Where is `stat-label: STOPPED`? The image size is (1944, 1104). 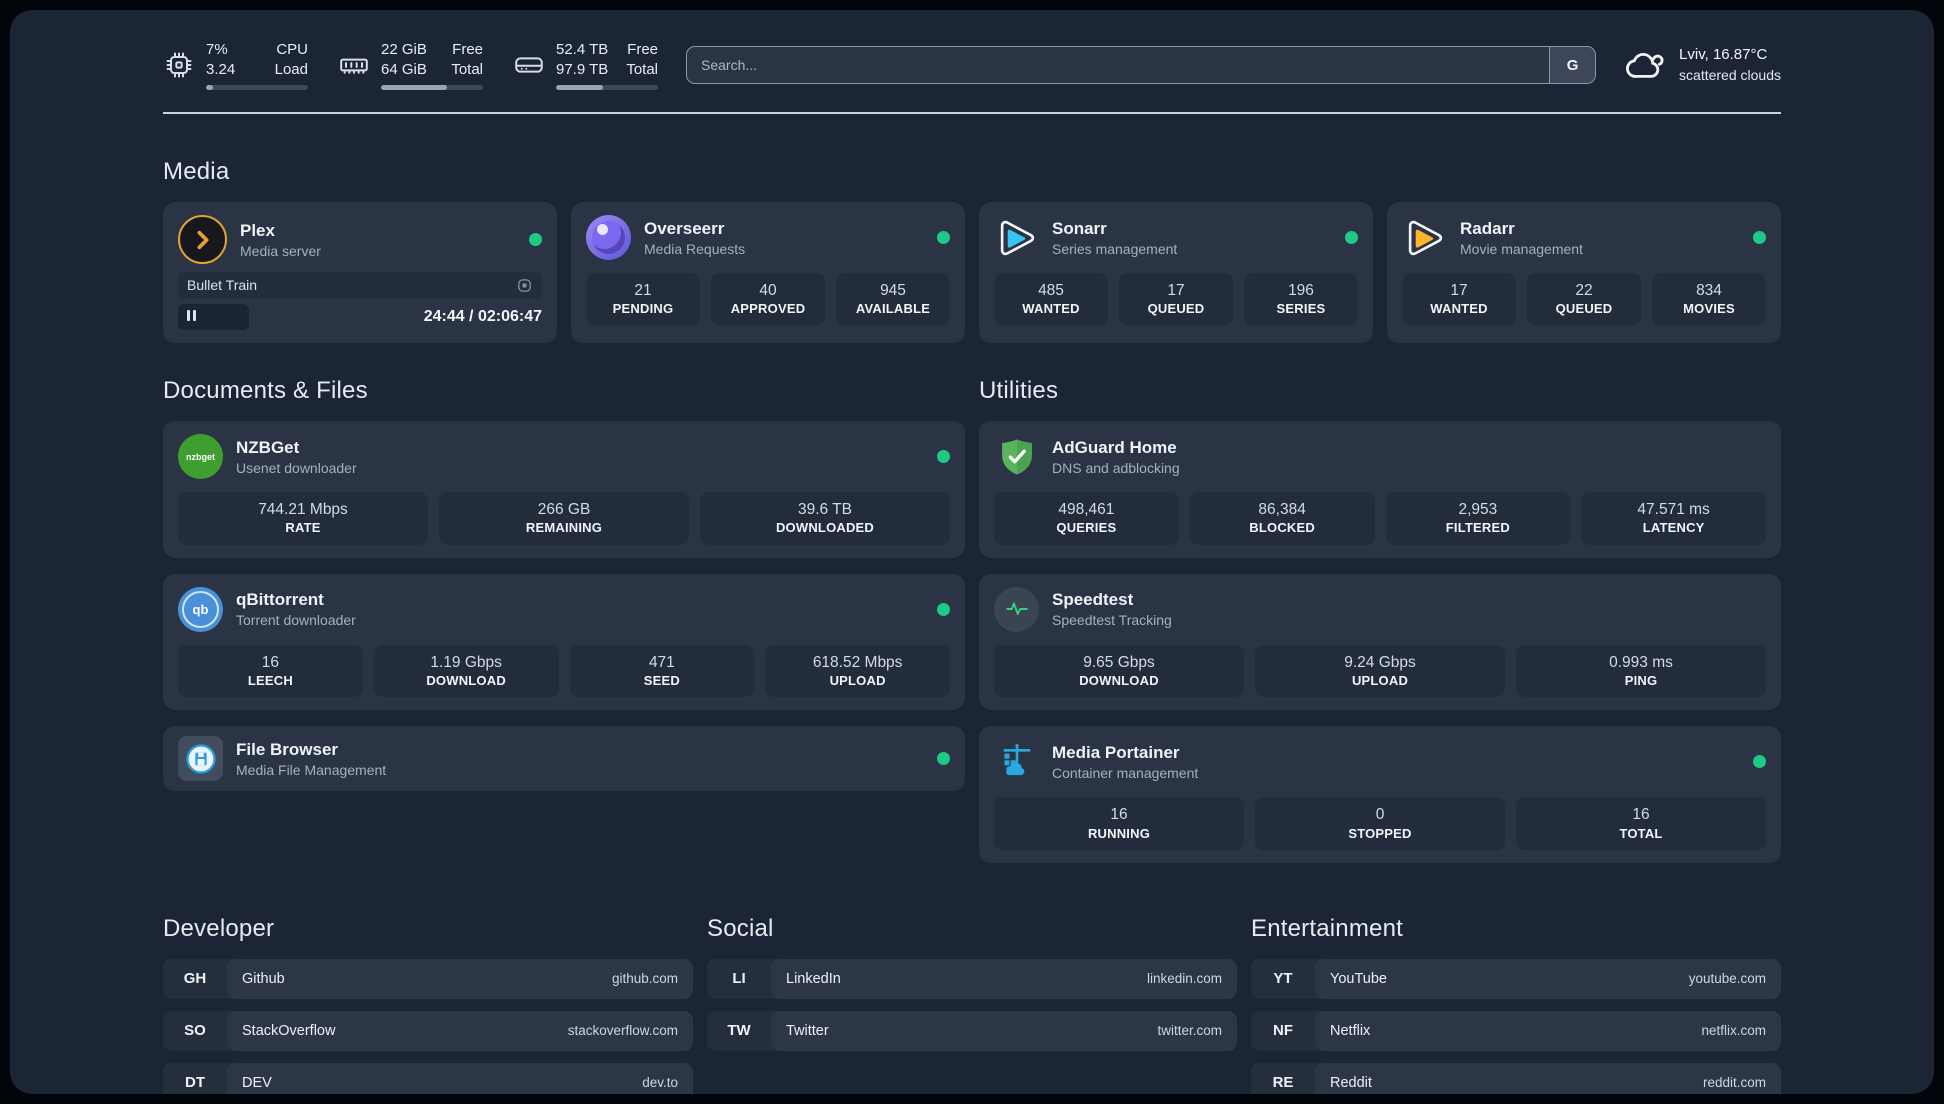 stat-label: STOPPED is located at coordinates (1380, 833).